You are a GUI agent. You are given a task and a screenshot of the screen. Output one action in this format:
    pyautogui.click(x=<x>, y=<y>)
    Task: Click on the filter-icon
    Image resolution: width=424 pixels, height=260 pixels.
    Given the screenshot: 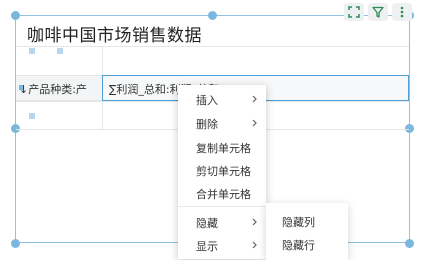 What is the action you would take?
    pyautogui.click(x=378, y=12)
    